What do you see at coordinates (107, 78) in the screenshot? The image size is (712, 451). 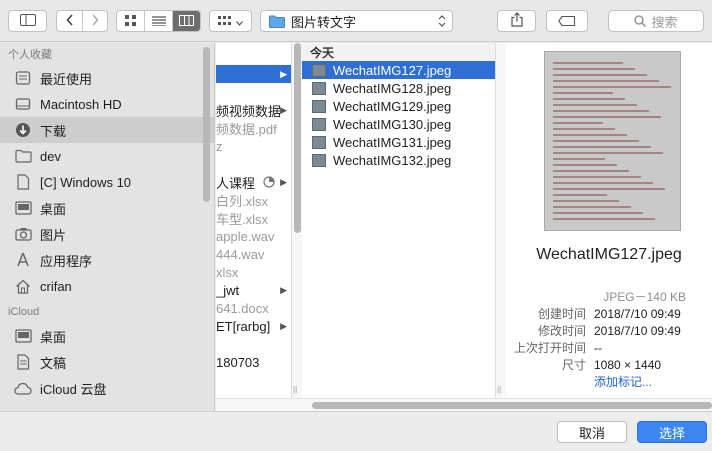 I see `sidebar-item-favorite-0: 最近使用` at bounding box center [107, 78].